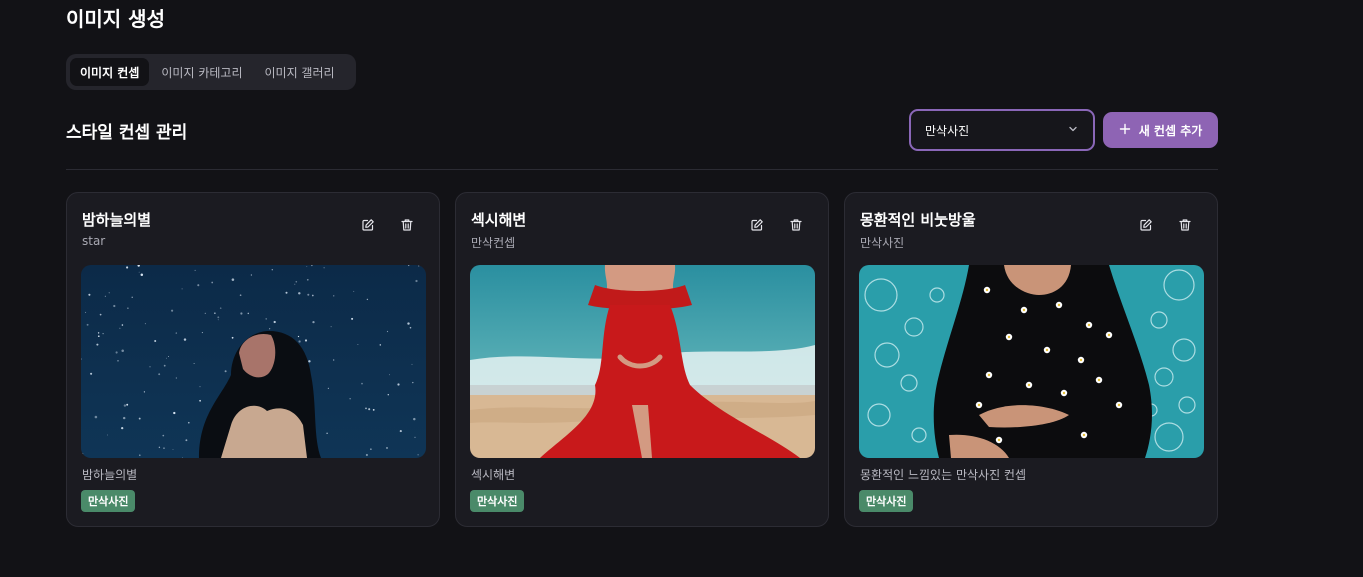 The image size is (1363, 577). Describe the element at coordinates (110, 475) in the screenshot. I see `card-description: 밤하늘의별` at that location.